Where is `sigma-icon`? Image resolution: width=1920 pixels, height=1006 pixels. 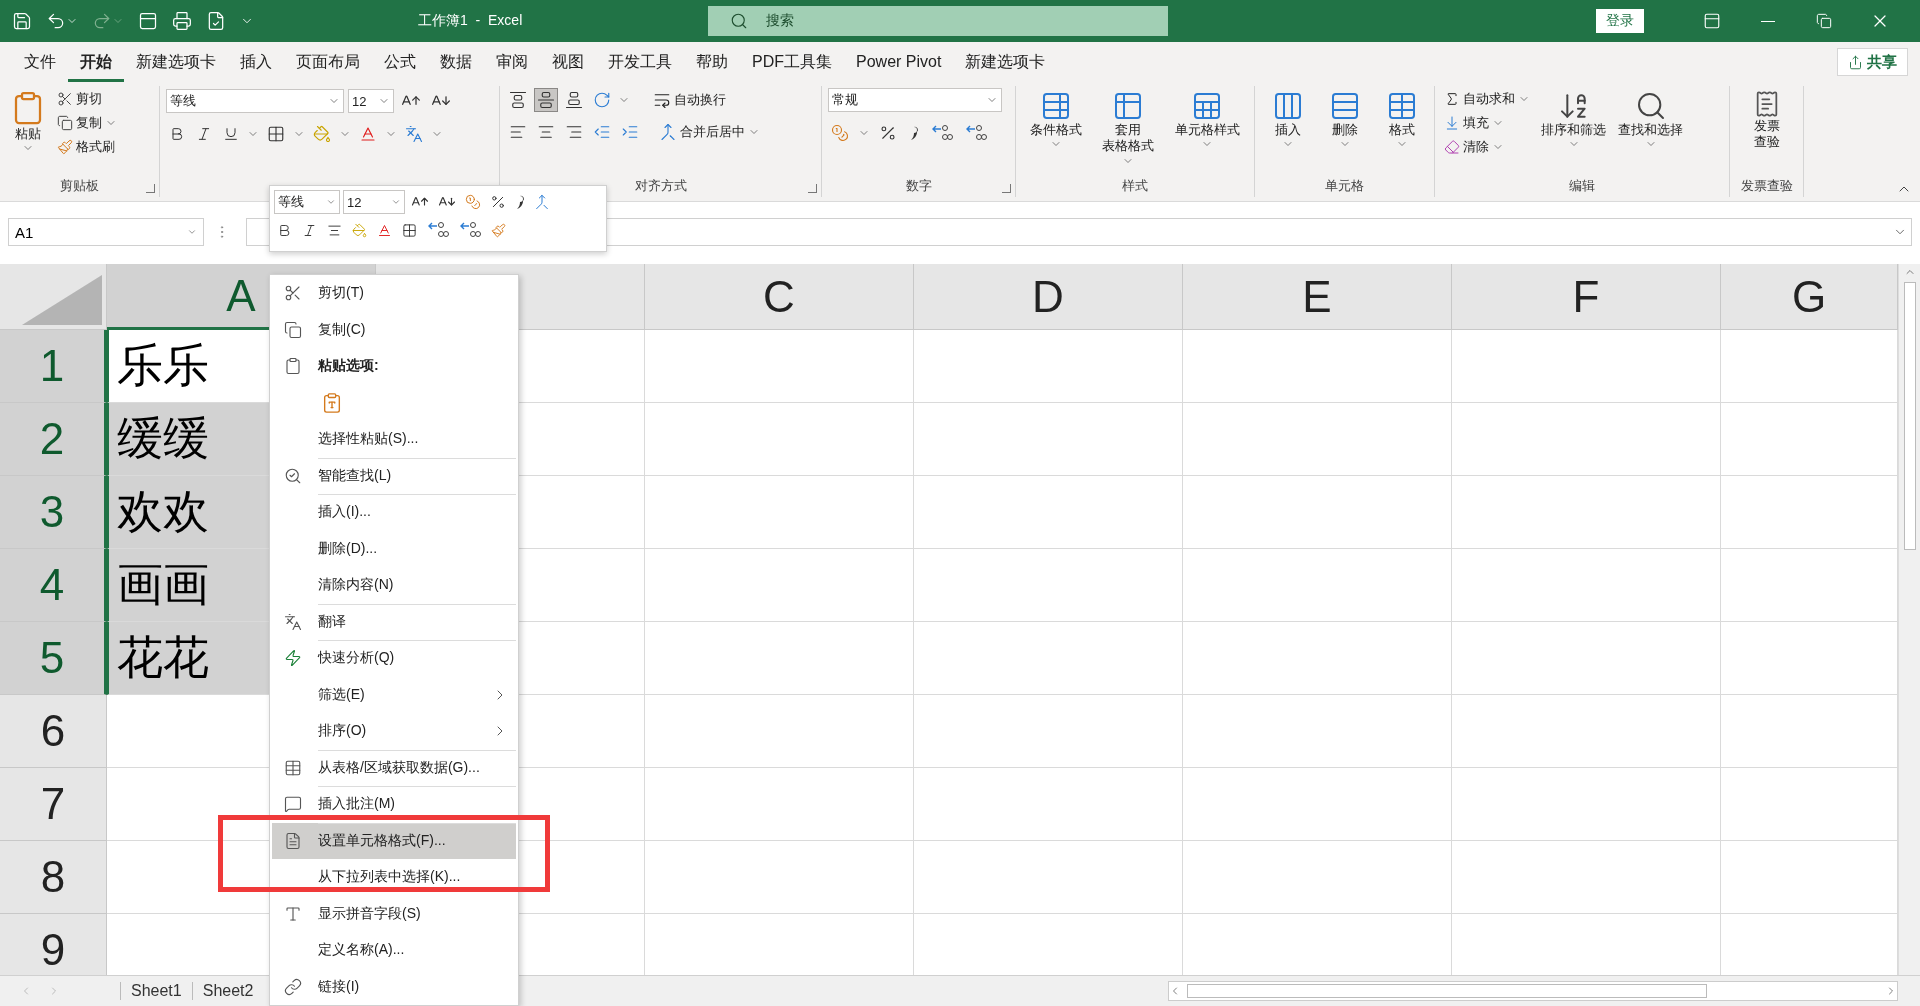
sigma-icon is located at coordinates (1452, 99).